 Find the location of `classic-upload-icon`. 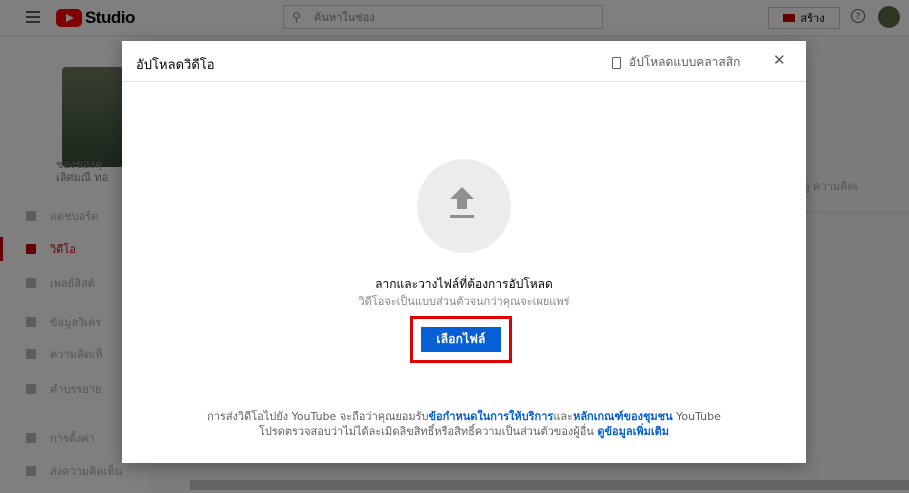

classic-upload-icon is located at coordinates (616, 62).